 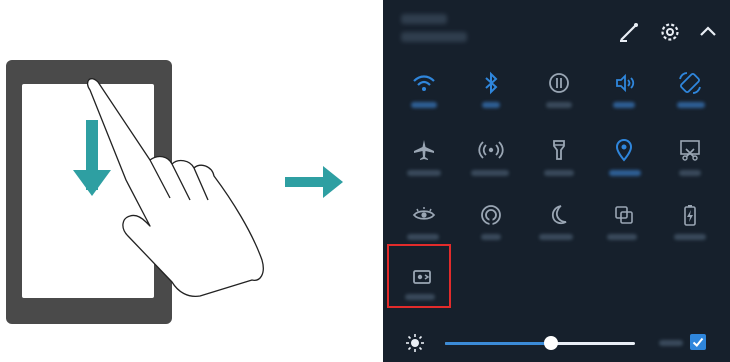 What do you see at coordinates (690, 215) in the screenshot?
I see `battery-saver-icon` at bounding box center [690, 215].